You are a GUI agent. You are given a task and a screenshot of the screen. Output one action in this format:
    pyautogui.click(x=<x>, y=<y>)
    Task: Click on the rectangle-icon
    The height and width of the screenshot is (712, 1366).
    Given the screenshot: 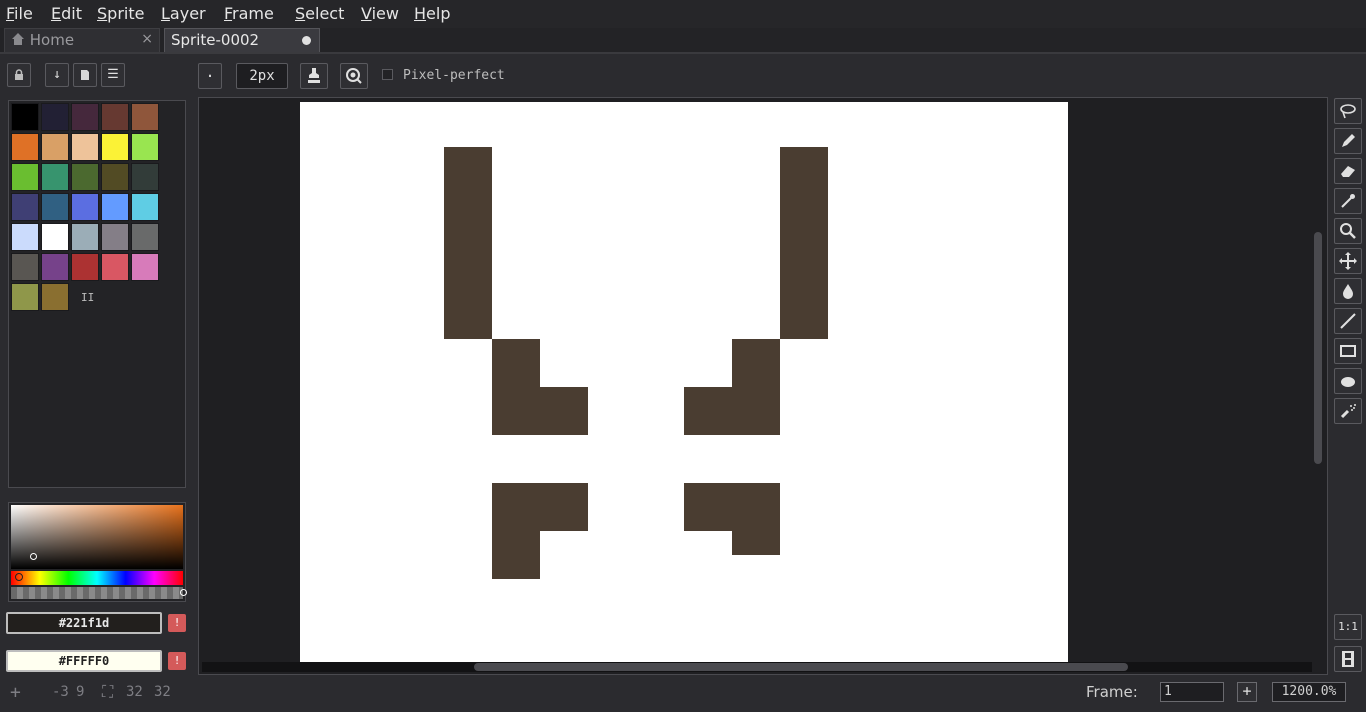 What is the action you would take?
    pyautogui.click(x=1348, y=351)
    